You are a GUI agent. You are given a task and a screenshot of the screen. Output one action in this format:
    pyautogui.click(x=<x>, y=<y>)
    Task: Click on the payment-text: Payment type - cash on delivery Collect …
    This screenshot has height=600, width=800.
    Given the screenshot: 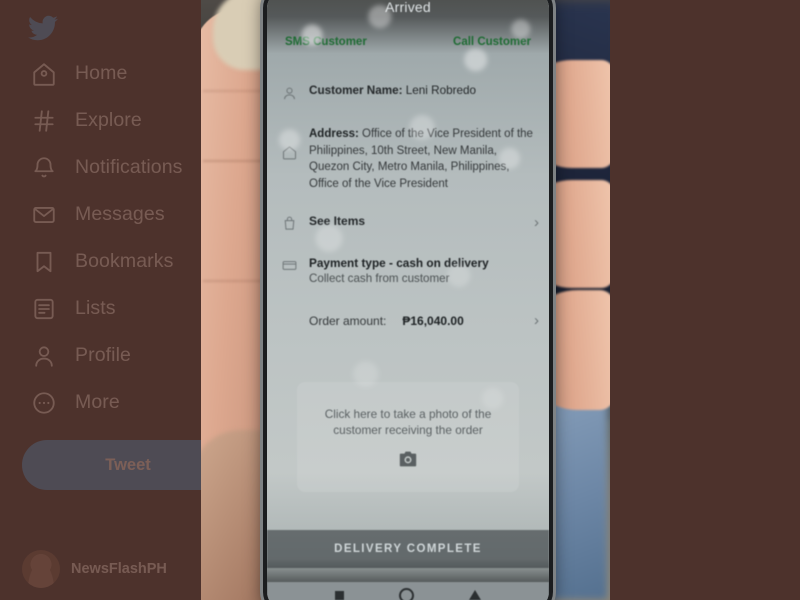 What is the action you would take?
    pyautogui.click(x=424, y=270)
    